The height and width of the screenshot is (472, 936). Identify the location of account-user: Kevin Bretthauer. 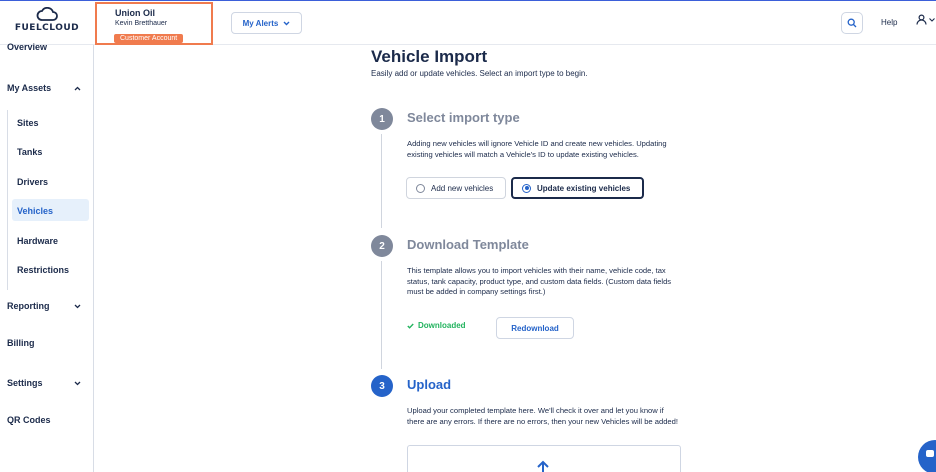
(141, 23).